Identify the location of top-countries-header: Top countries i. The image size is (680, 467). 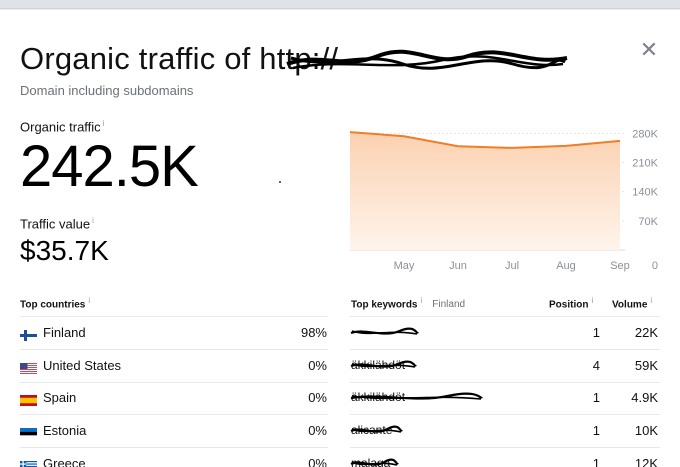
(55, 303).